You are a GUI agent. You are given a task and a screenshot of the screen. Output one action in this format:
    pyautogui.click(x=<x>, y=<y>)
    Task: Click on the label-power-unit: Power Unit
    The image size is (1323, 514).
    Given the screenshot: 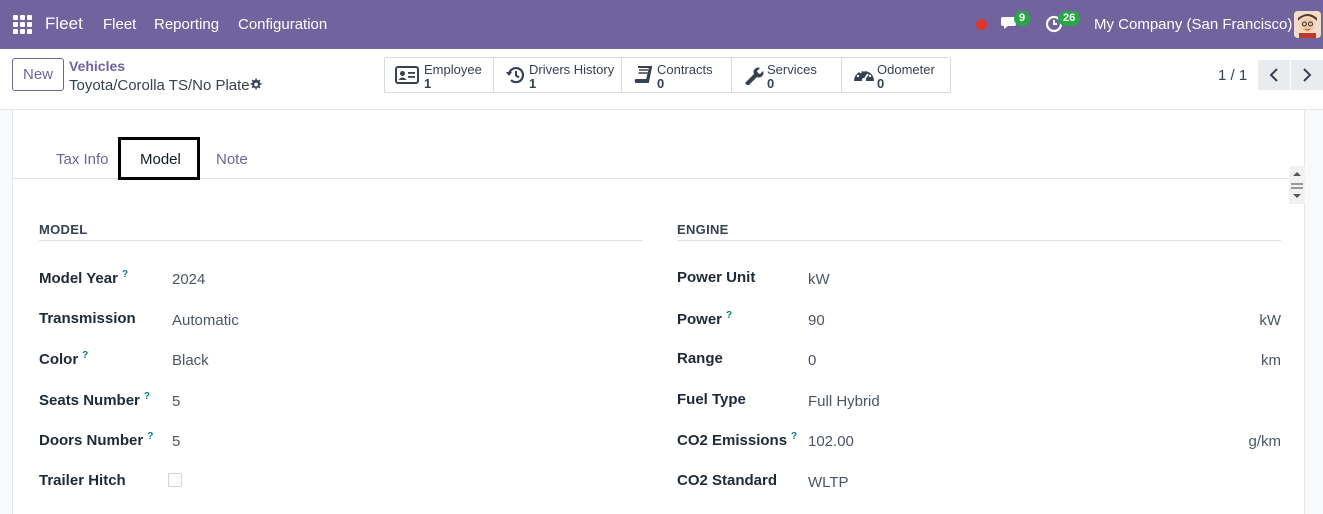 What is the action you would take?
    pyautogui.click(x=716, y=277)
    